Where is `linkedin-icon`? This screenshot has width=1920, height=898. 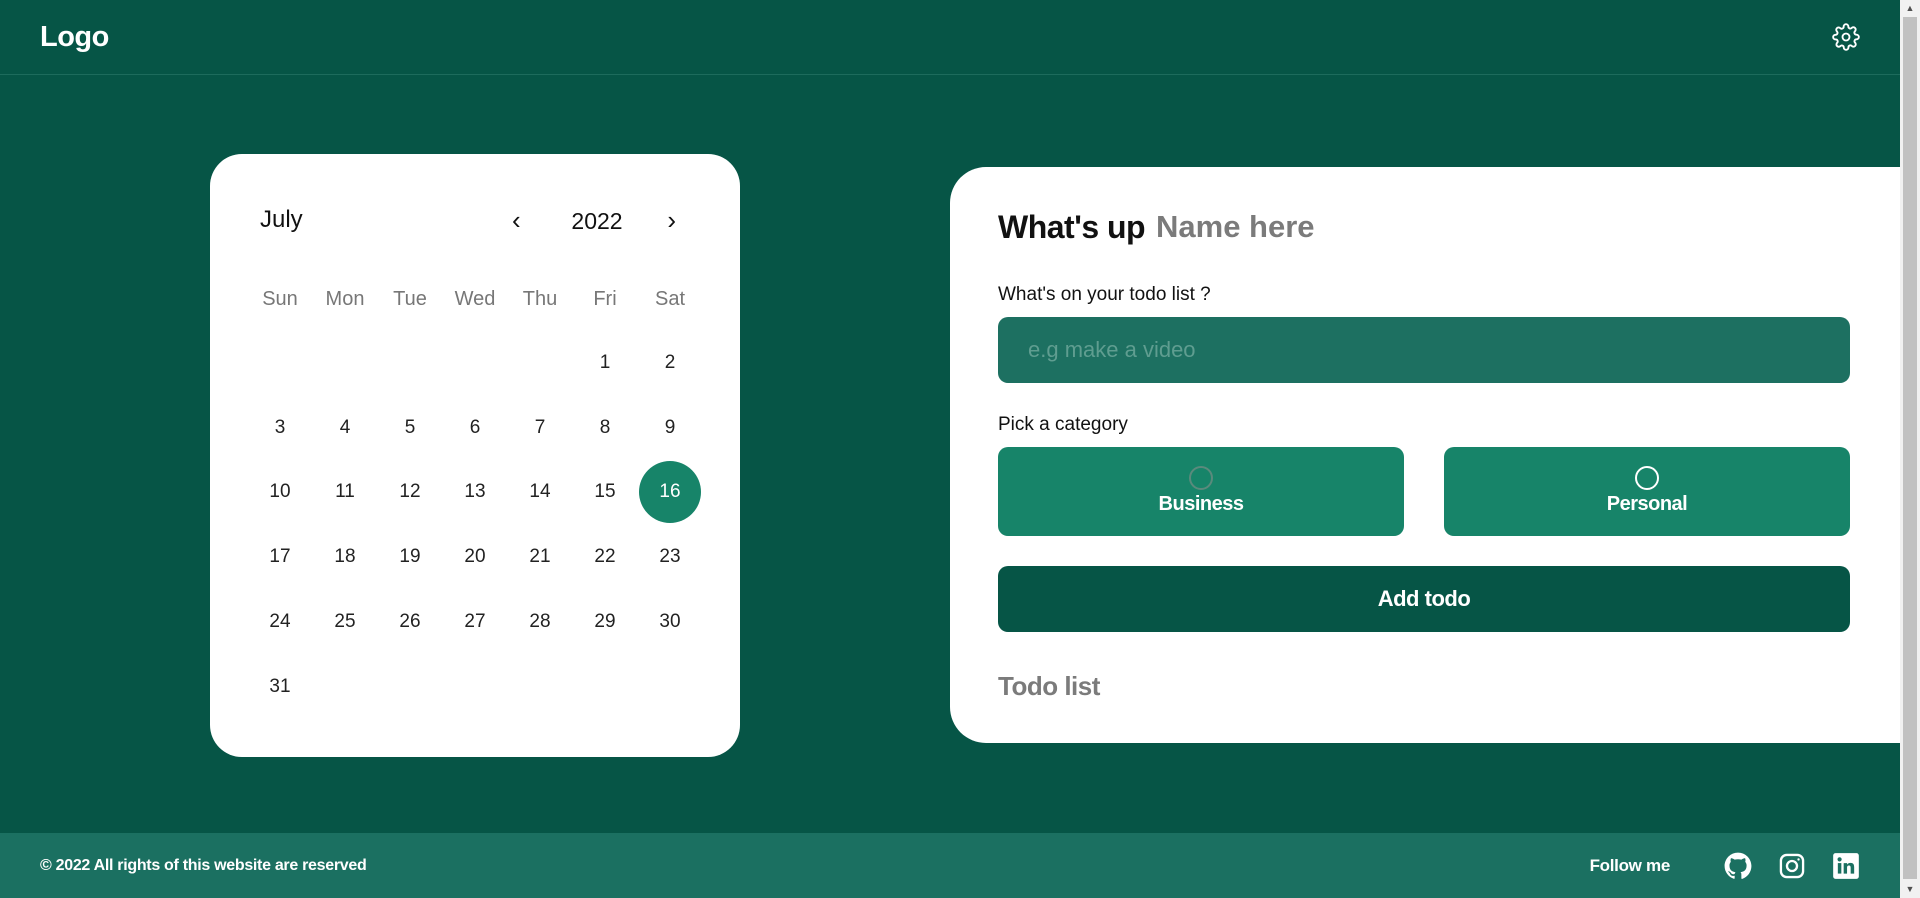
linkedin-icon is located at coordinates (1846, 866).